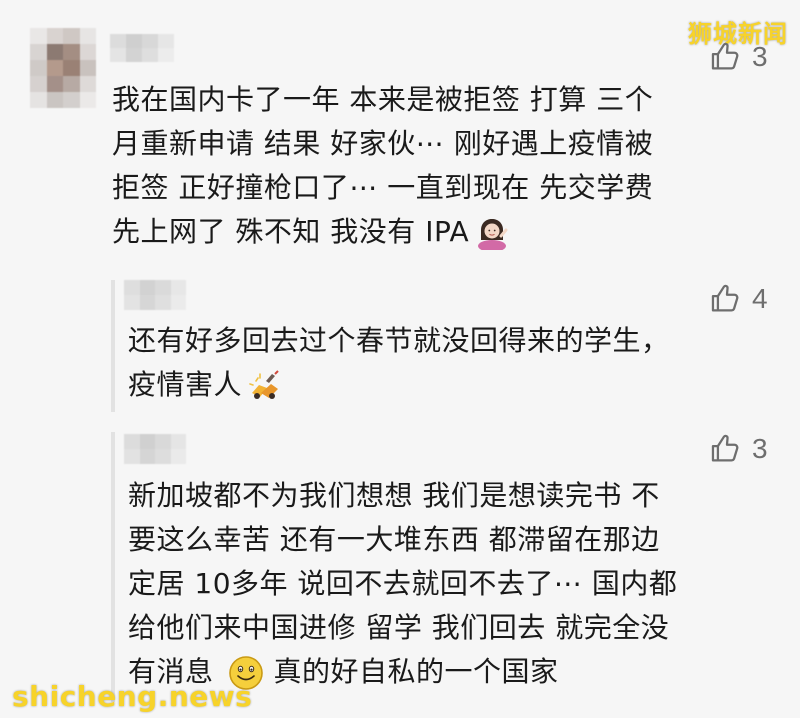 Image resolution: width=800 pixels, height=718 pixels. I want to click on like-count: 4, so click(760, 298).